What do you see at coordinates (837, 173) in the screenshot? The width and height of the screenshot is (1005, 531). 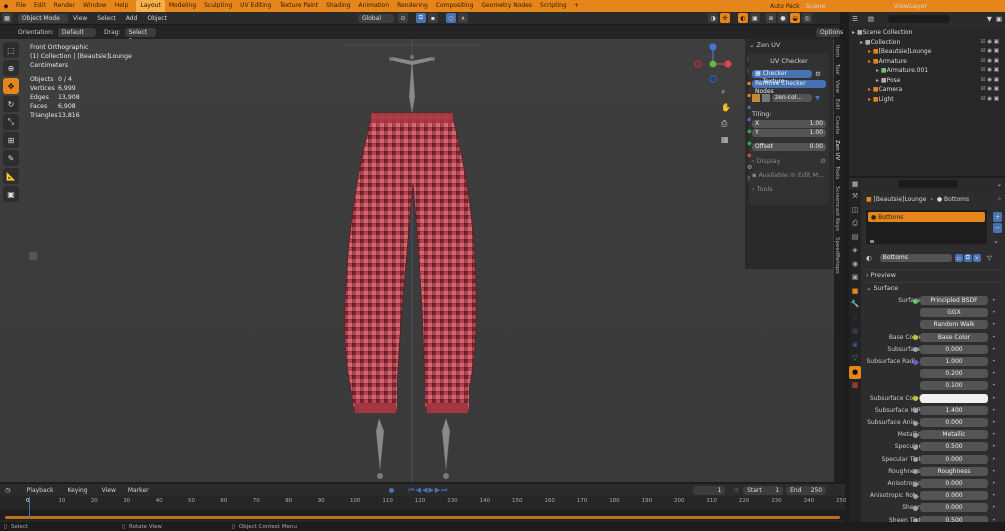 I see `tab-tools: Tools` at bounding box center [837, 173].